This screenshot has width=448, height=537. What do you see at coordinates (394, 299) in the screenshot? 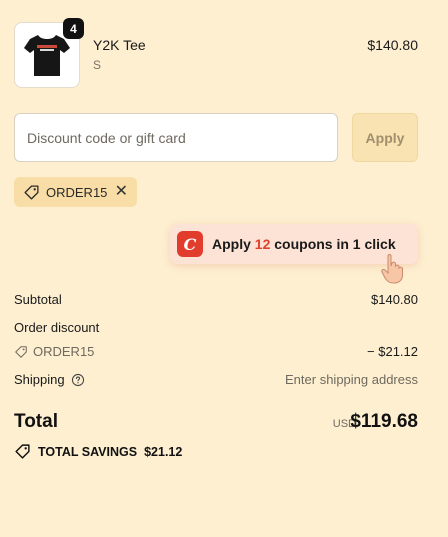
I see `subtotal-value: $140.80` at bounding box center [394, 299].